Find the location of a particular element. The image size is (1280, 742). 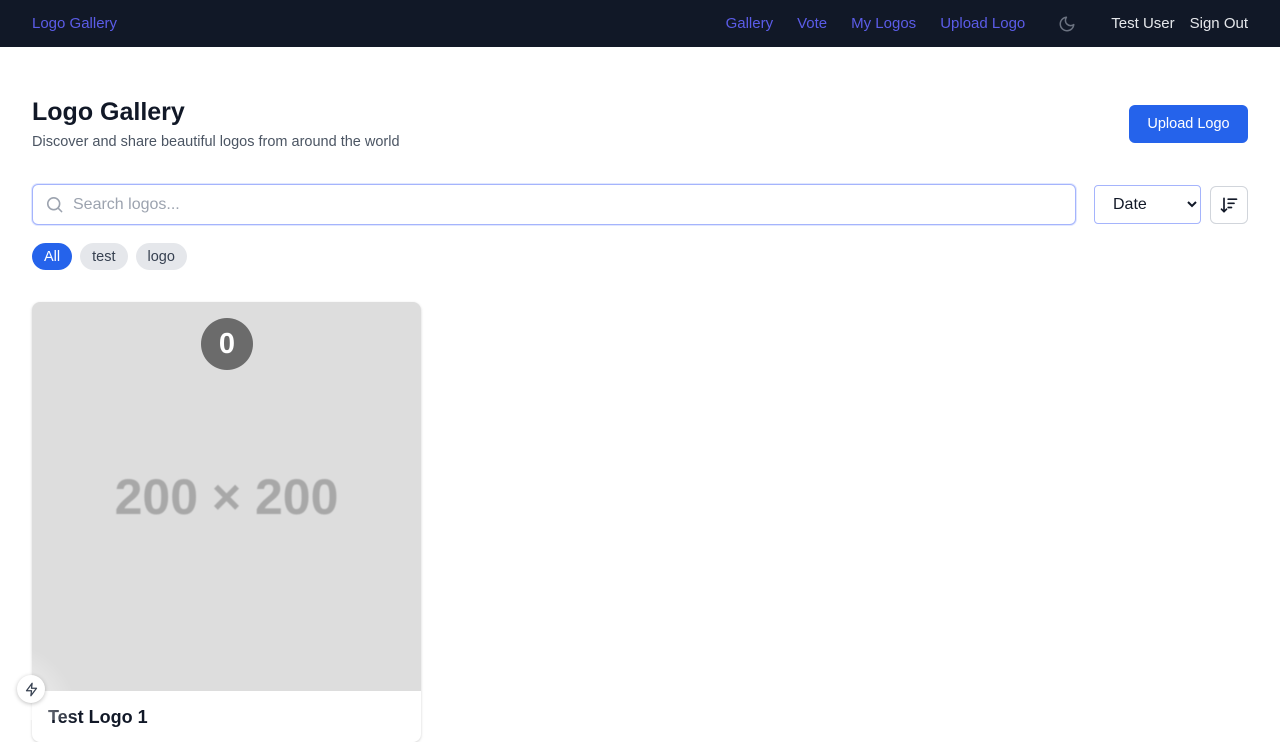

vote-count-badge: 0 is located at coordinates (227, 344).